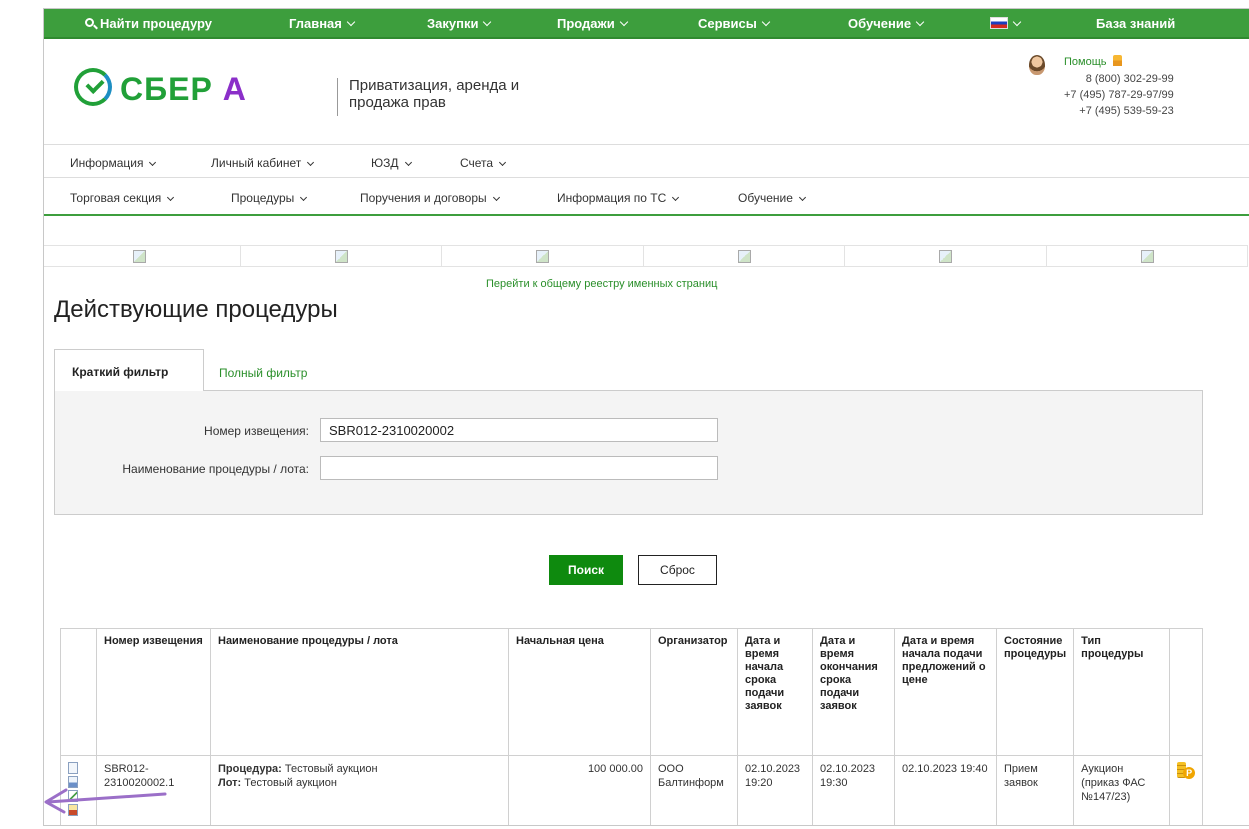 The image size is (1249, 829). Describe the element at coordinates (601, 284) in the screenshot. I see `registry-link: Перейти к общему реестру именных страниц` at that location.